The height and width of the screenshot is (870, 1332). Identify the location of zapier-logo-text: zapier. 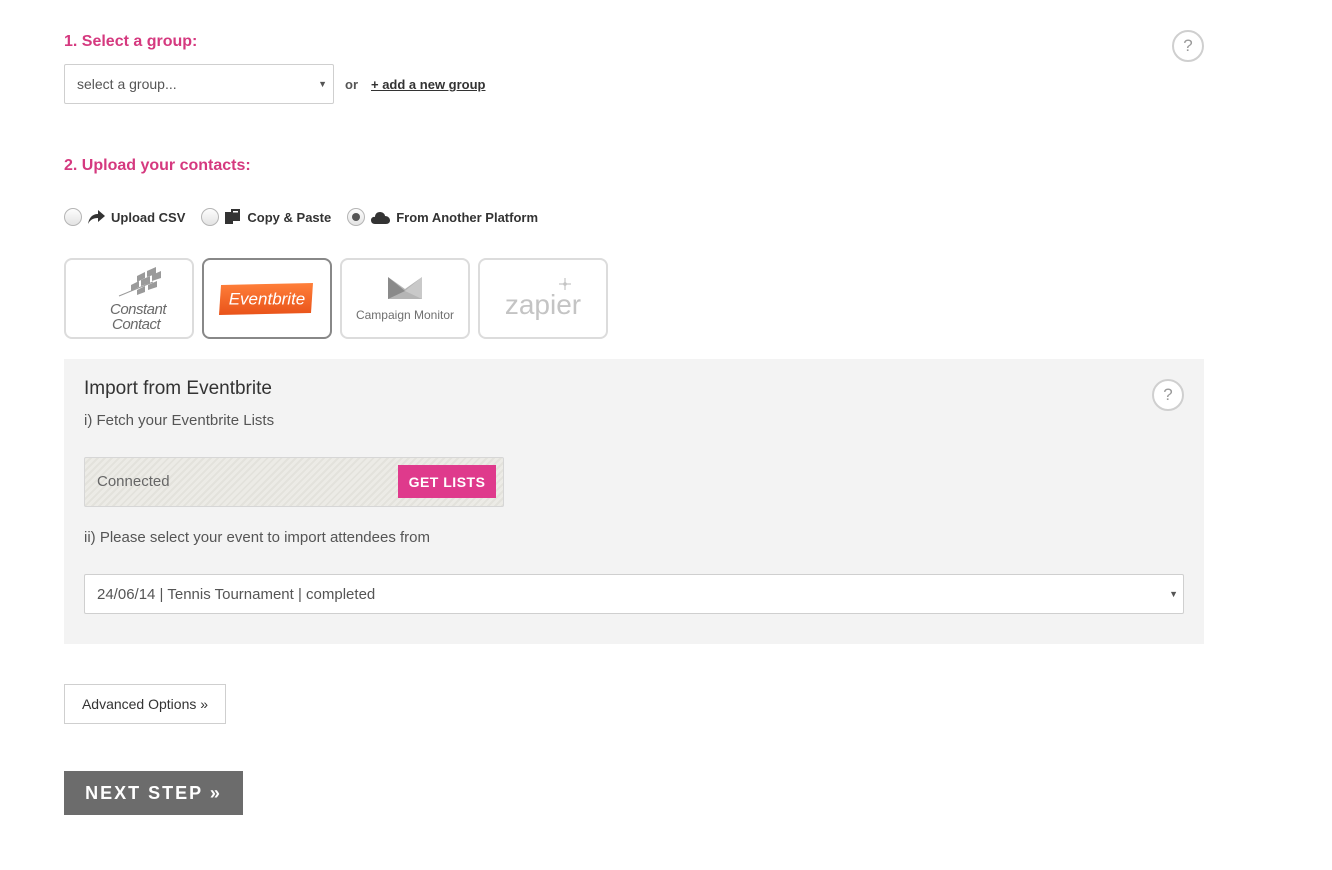
(543, 304).